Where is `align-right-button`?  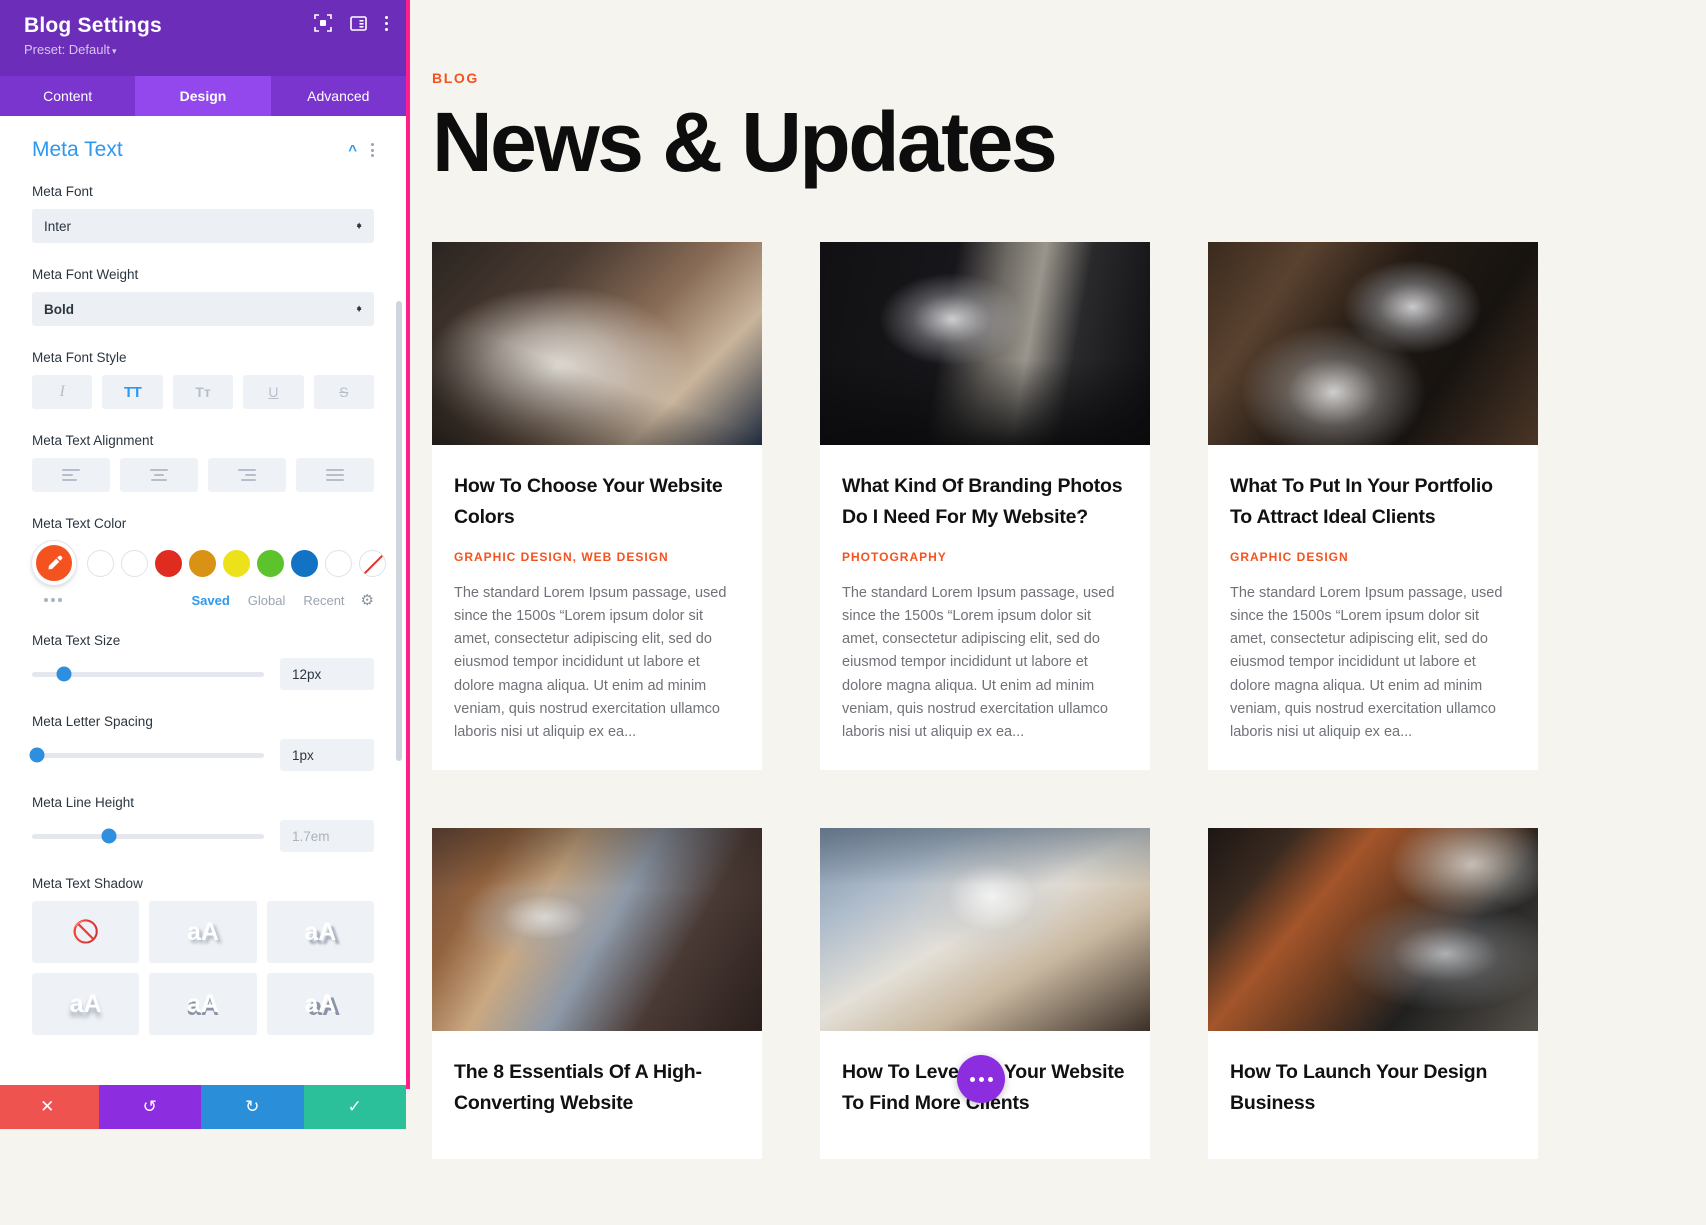 align-right-button is located at coordinates (247, 475).